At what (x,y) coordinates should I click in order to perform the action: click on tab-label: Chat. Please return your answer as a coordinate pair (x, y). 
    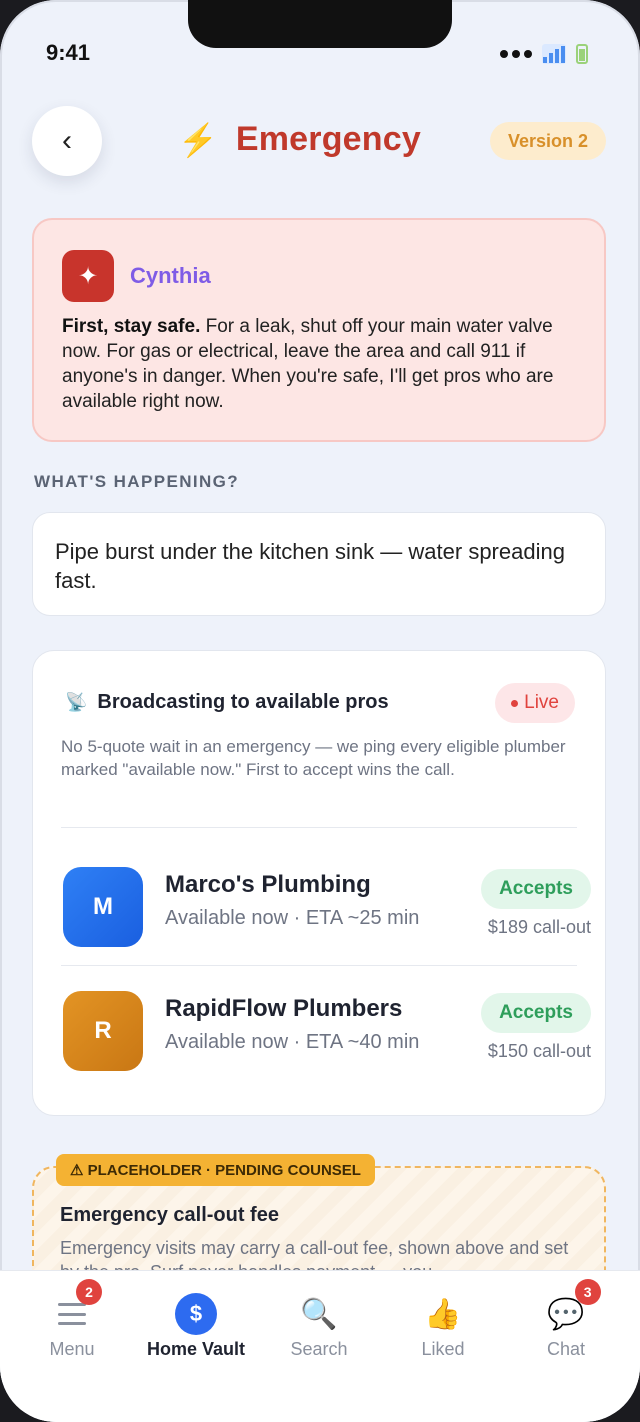
    Looking at the image, I should click on (566, 1349).